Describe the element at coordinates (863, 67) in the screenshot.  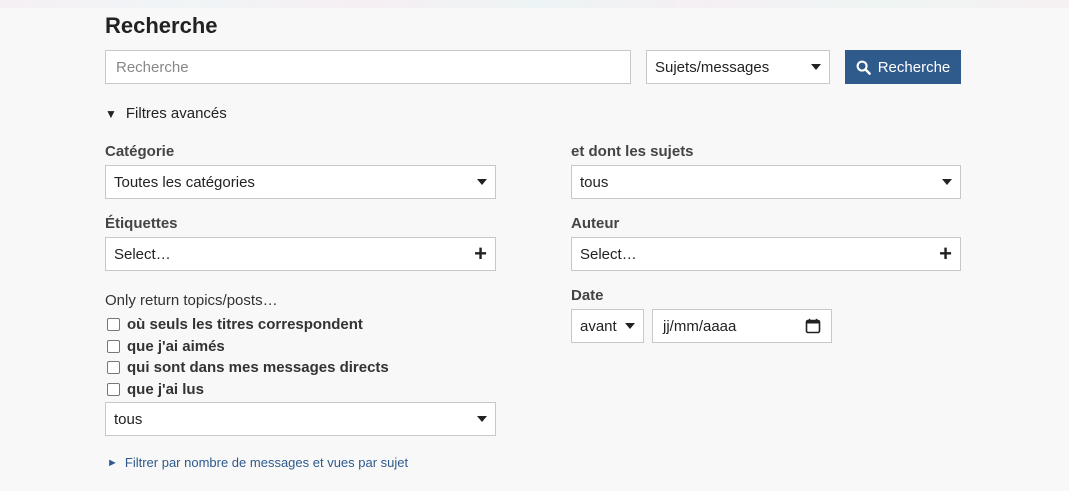
I see `search-icon` at that location.